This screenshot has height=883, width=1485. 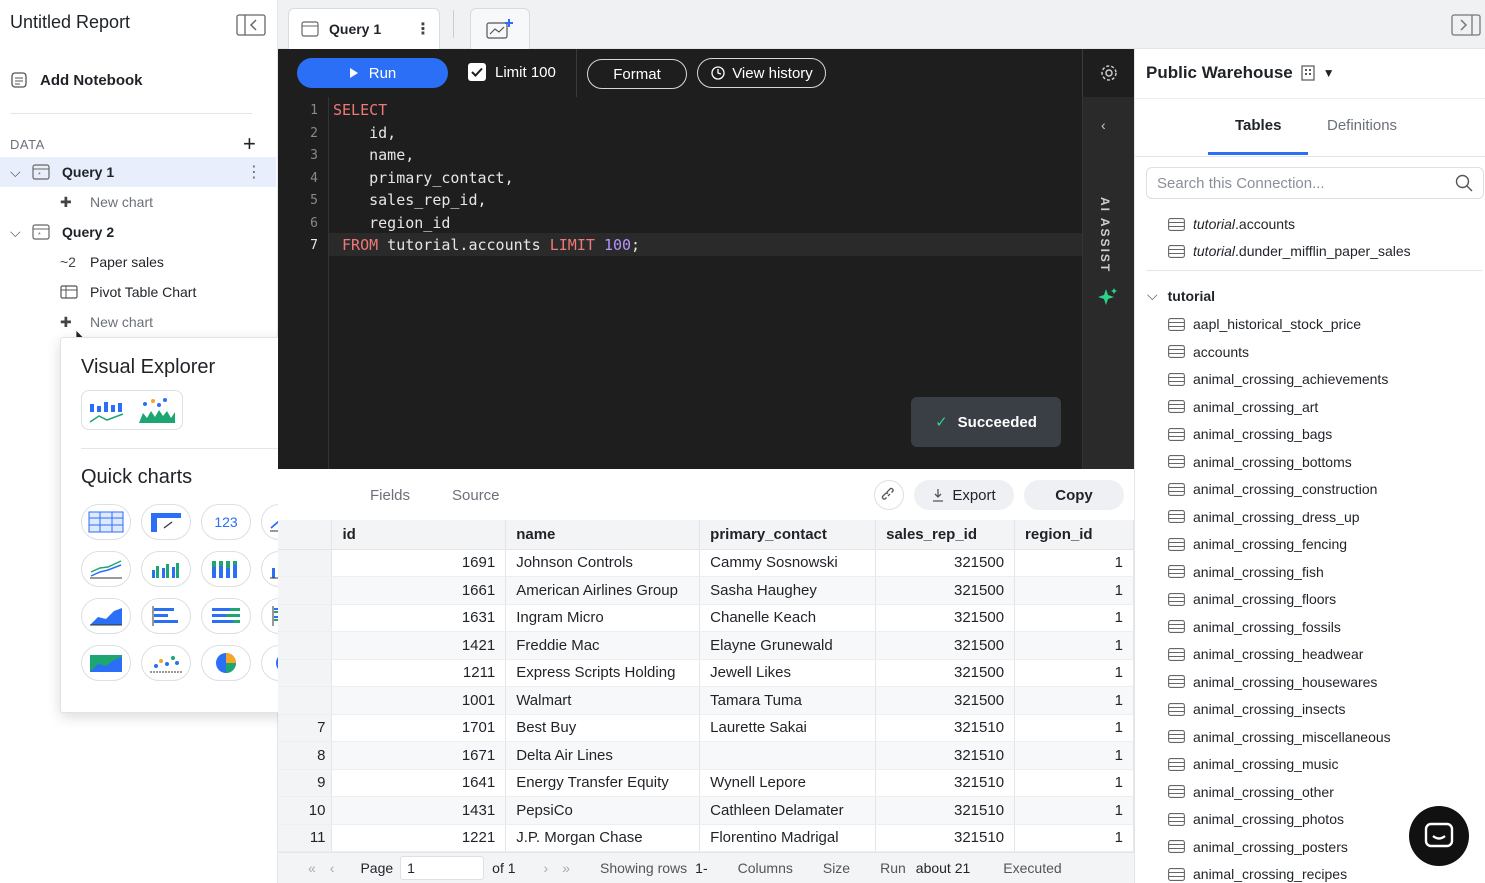 What do you see at coordinates (419, 838) in the screenshot?
I see `table-cell: 1221` at bounding box center [419, 838].